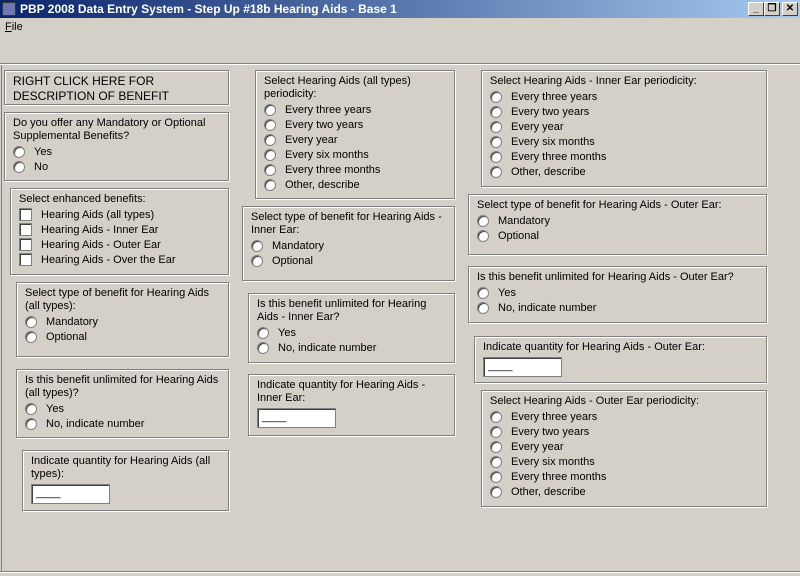 This screenshot has width=800, height=576. Describe the element at coordinates (756, 9) in the screenshot. I see `minimize-button: _` at that location.